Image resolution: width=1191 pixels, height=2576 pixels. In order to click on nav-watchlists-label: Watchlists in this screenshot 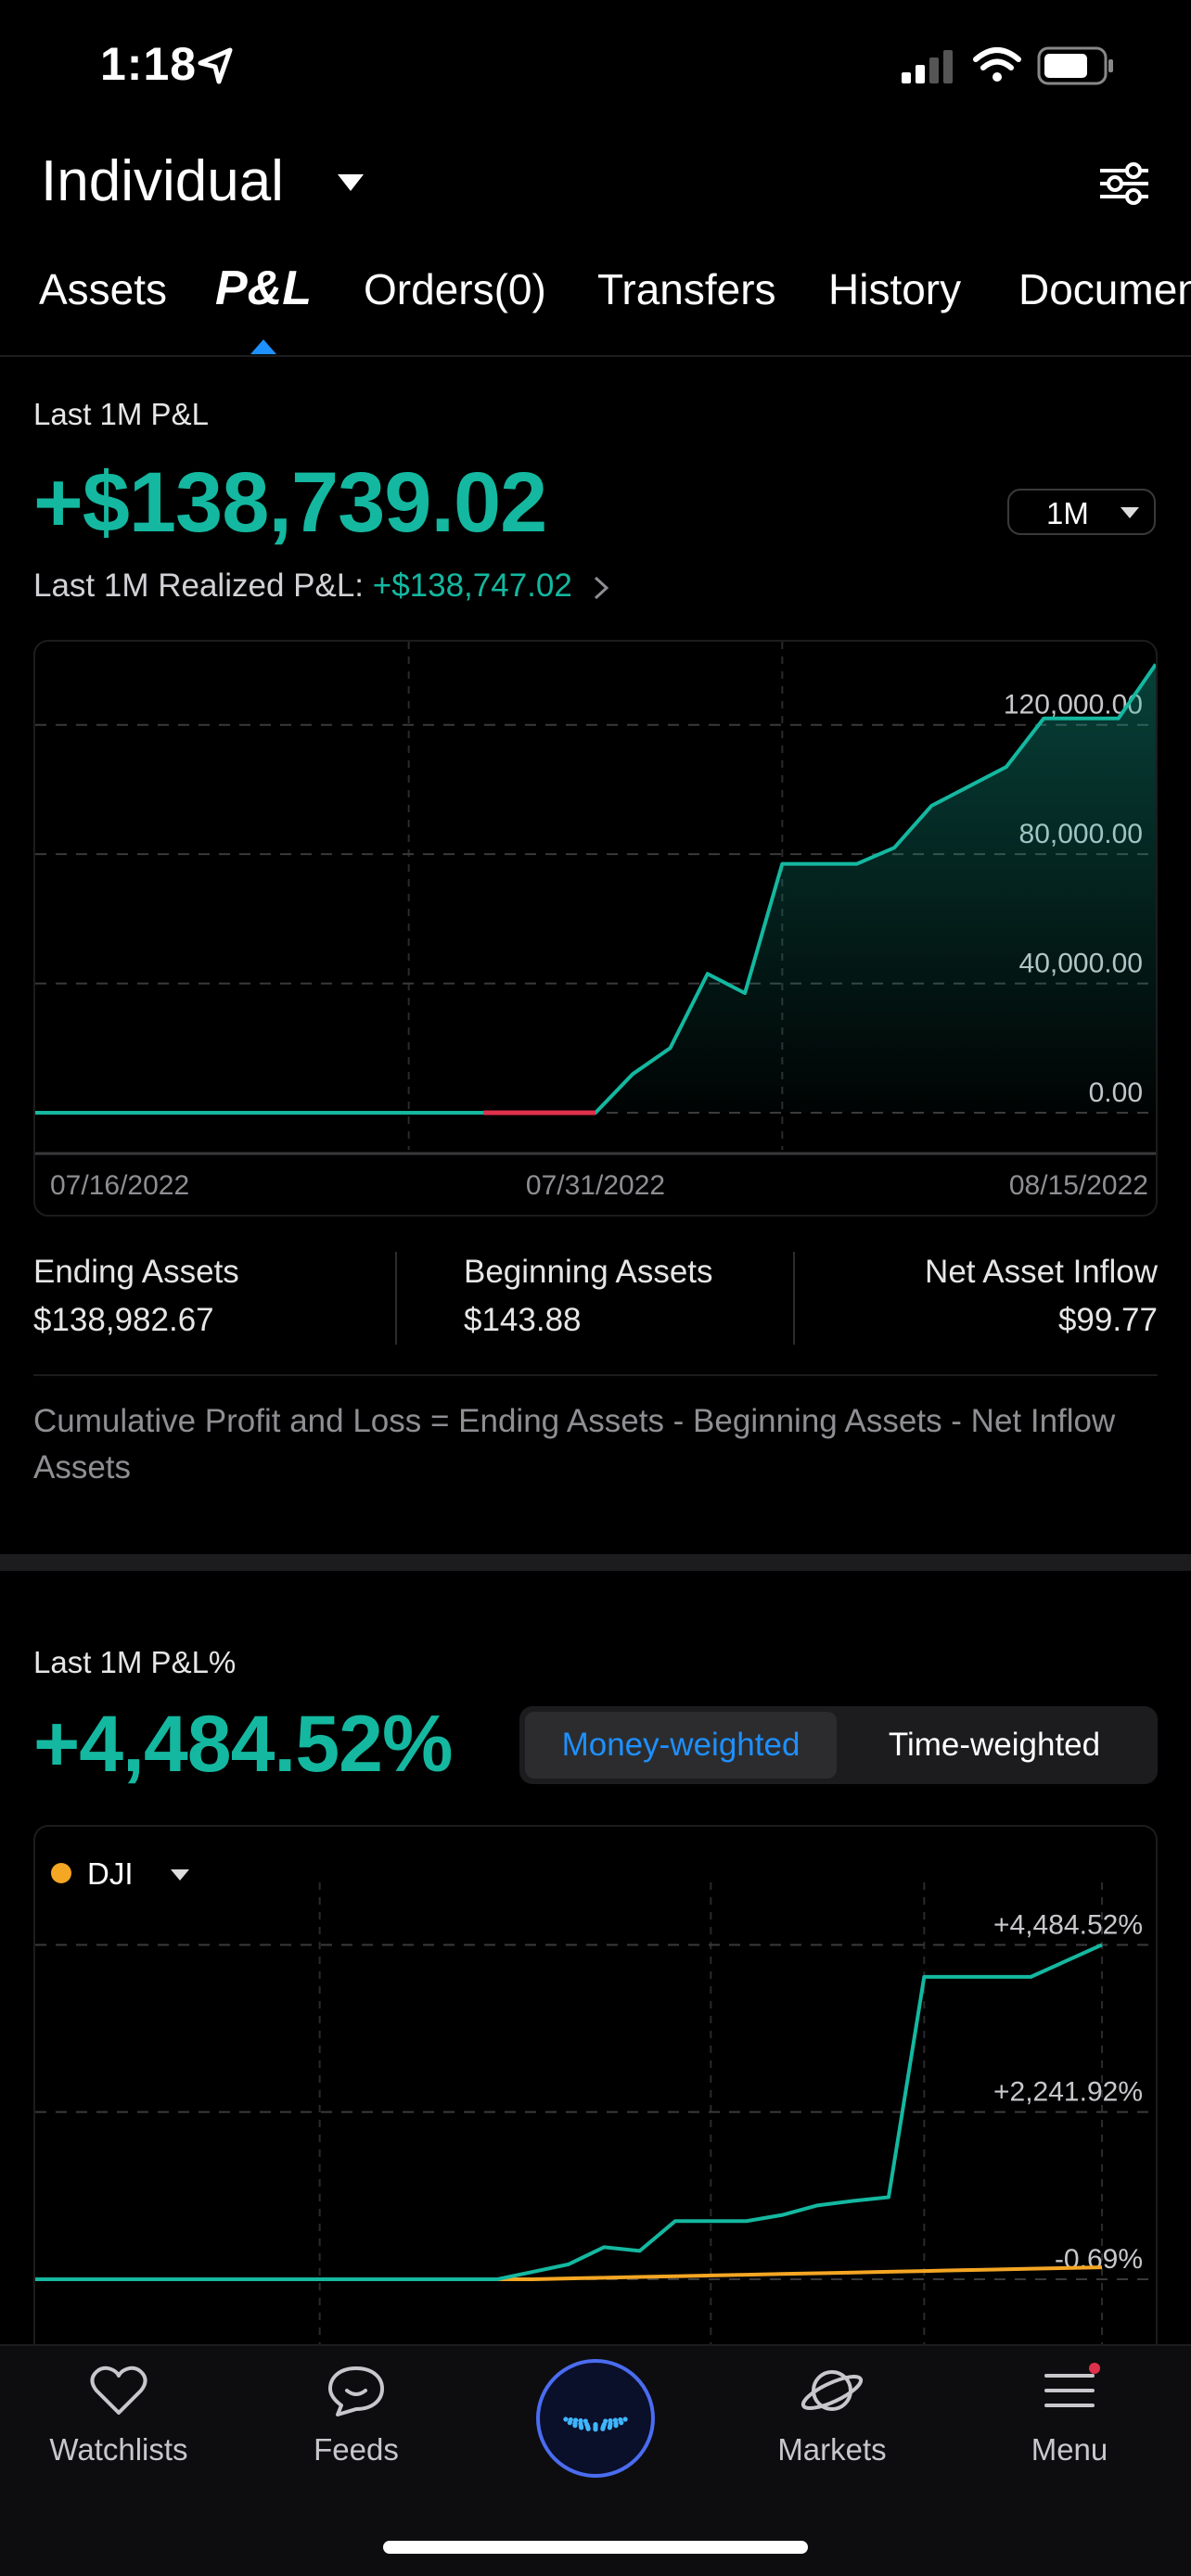, I will do `click(118, 2449)`.